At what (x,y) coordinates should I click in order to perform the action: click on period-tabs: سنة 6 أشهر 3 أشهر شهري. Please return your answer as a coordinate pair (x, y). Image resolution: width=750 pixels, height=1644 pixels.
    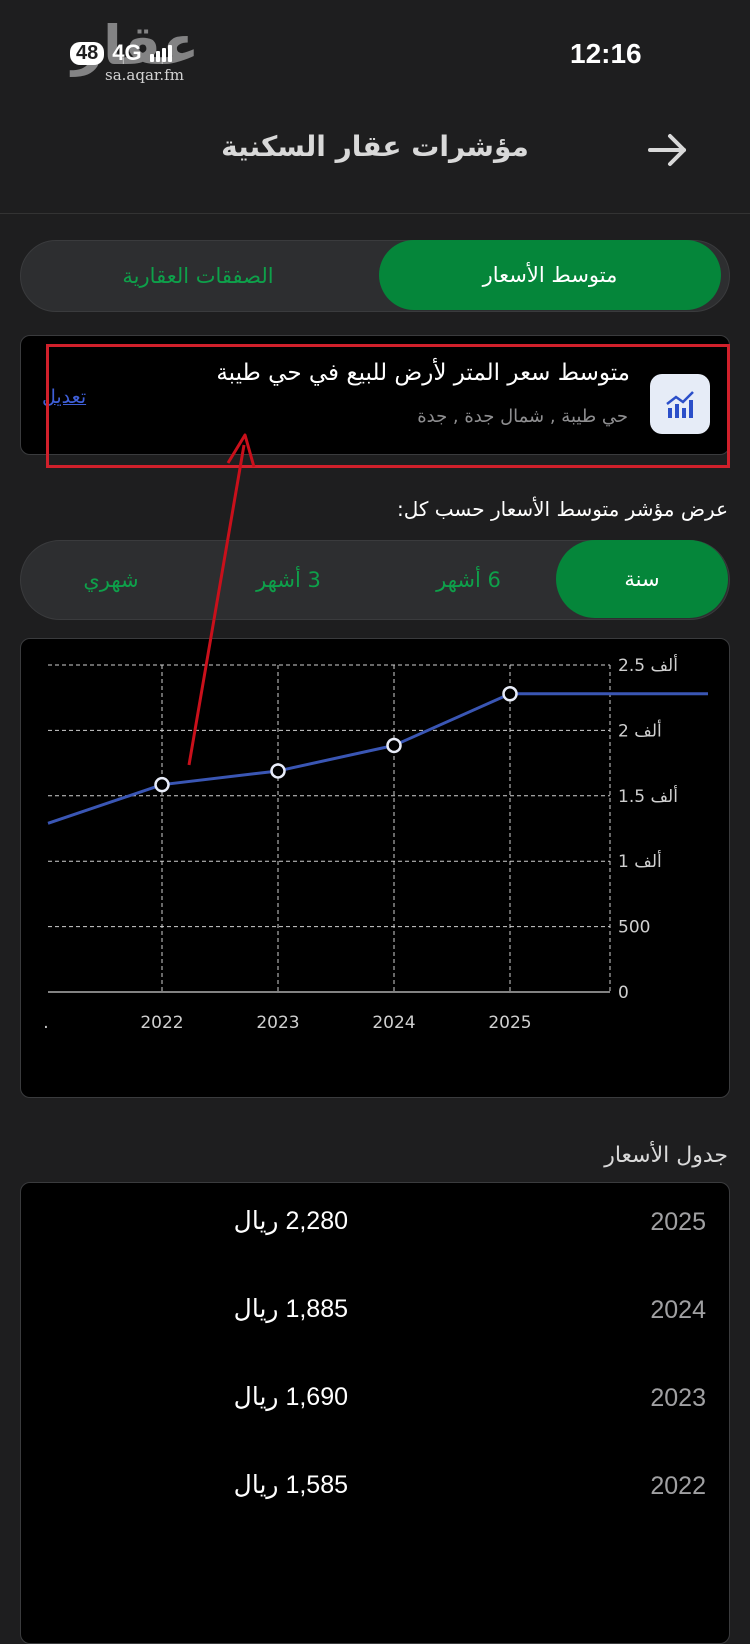
    Looking at the image, I should click on (375, 580).